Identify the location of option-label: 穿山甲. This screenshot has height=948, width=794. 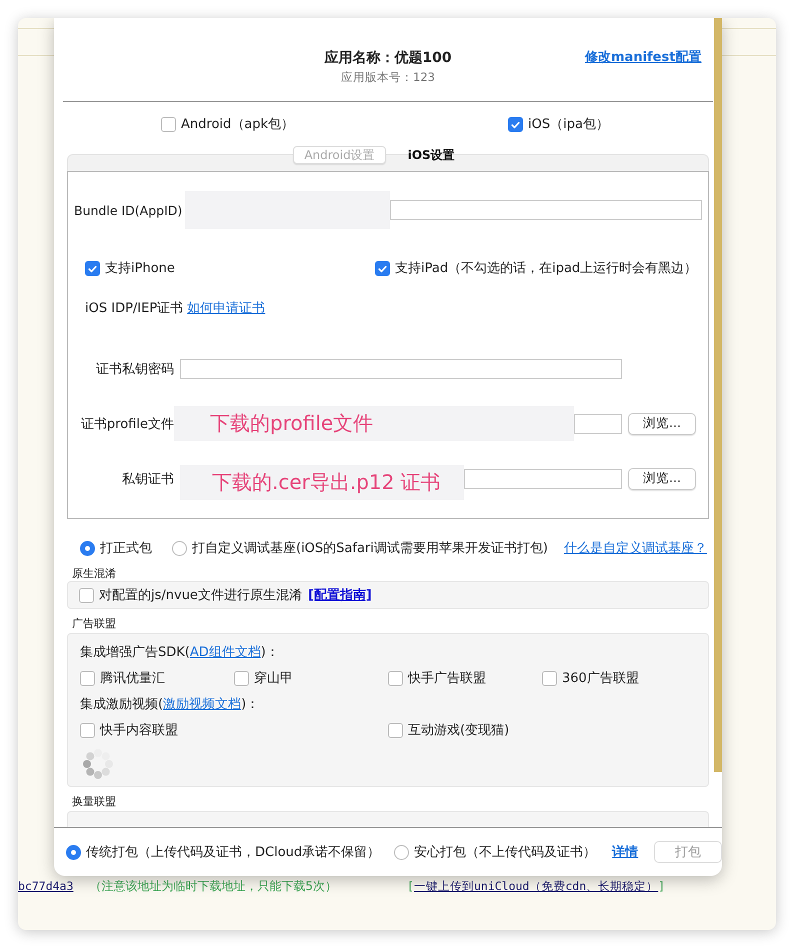
(273, 678).